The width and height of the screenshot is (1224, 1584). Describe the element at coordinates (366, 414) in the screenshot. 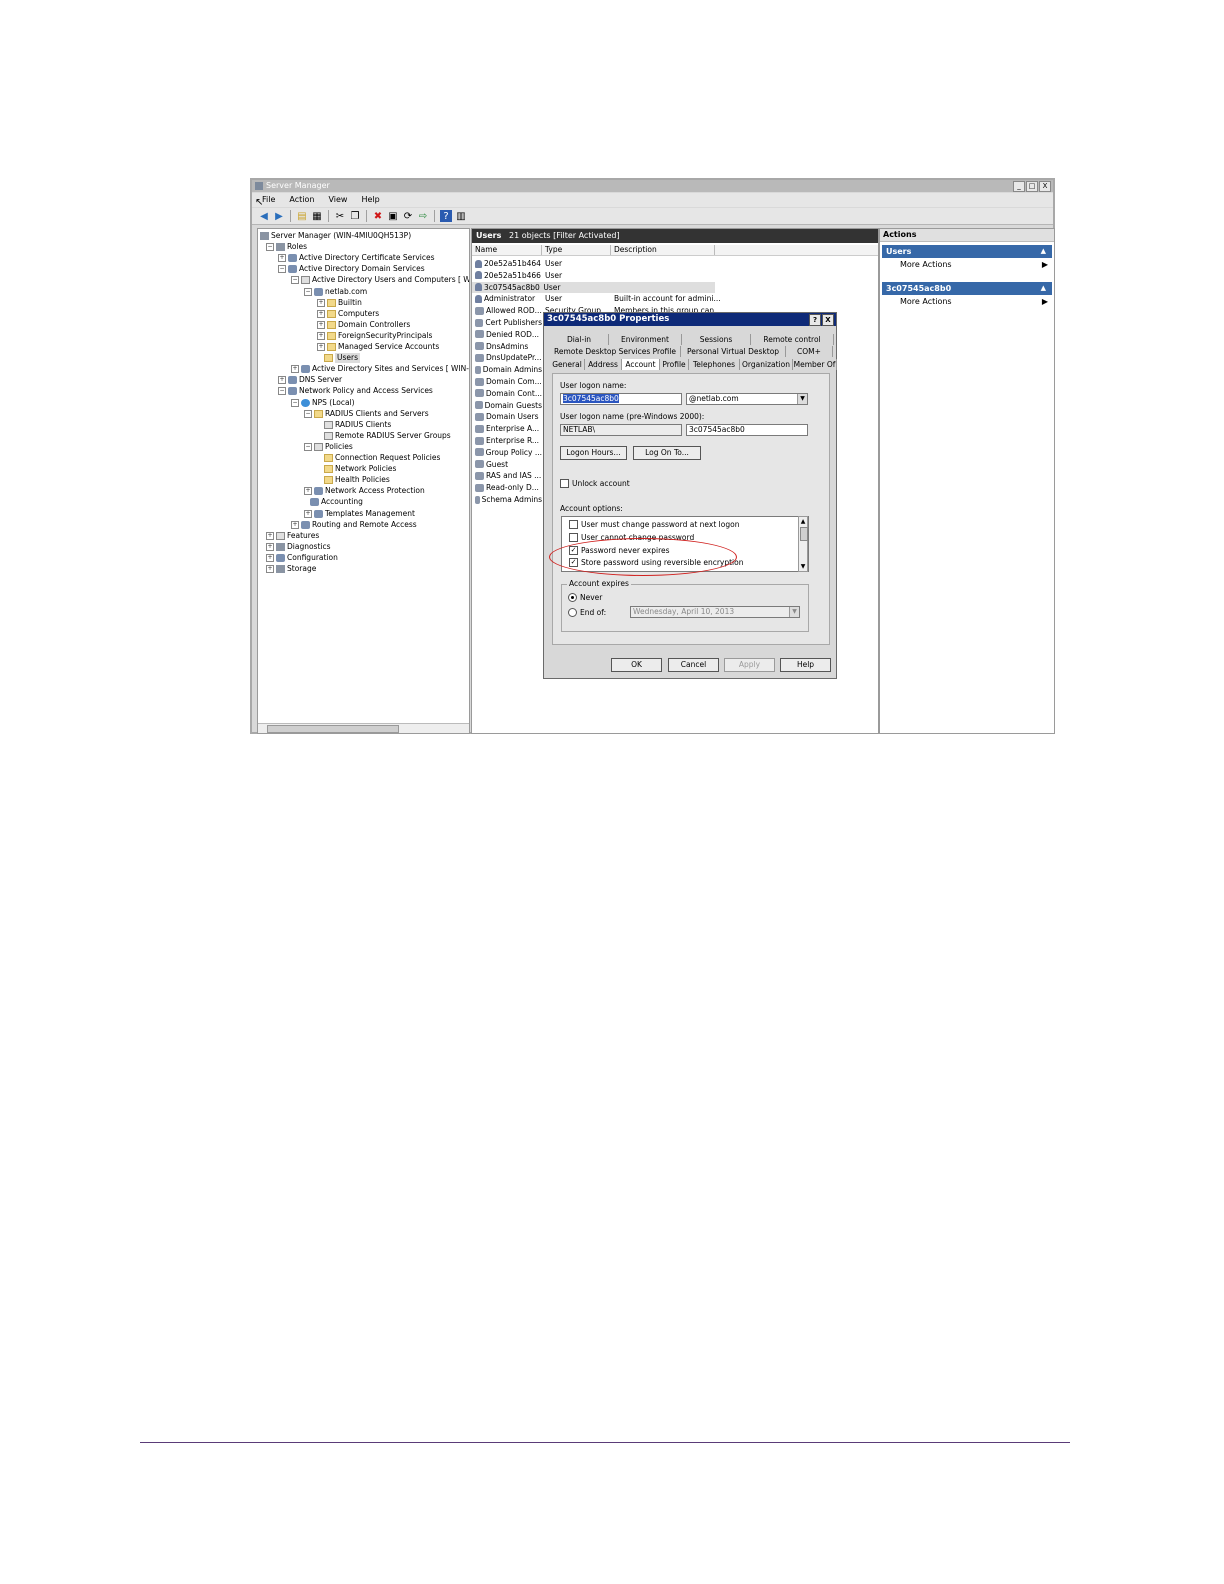

I see `tree-node: − RADIUS Clients and Servers` at that location.